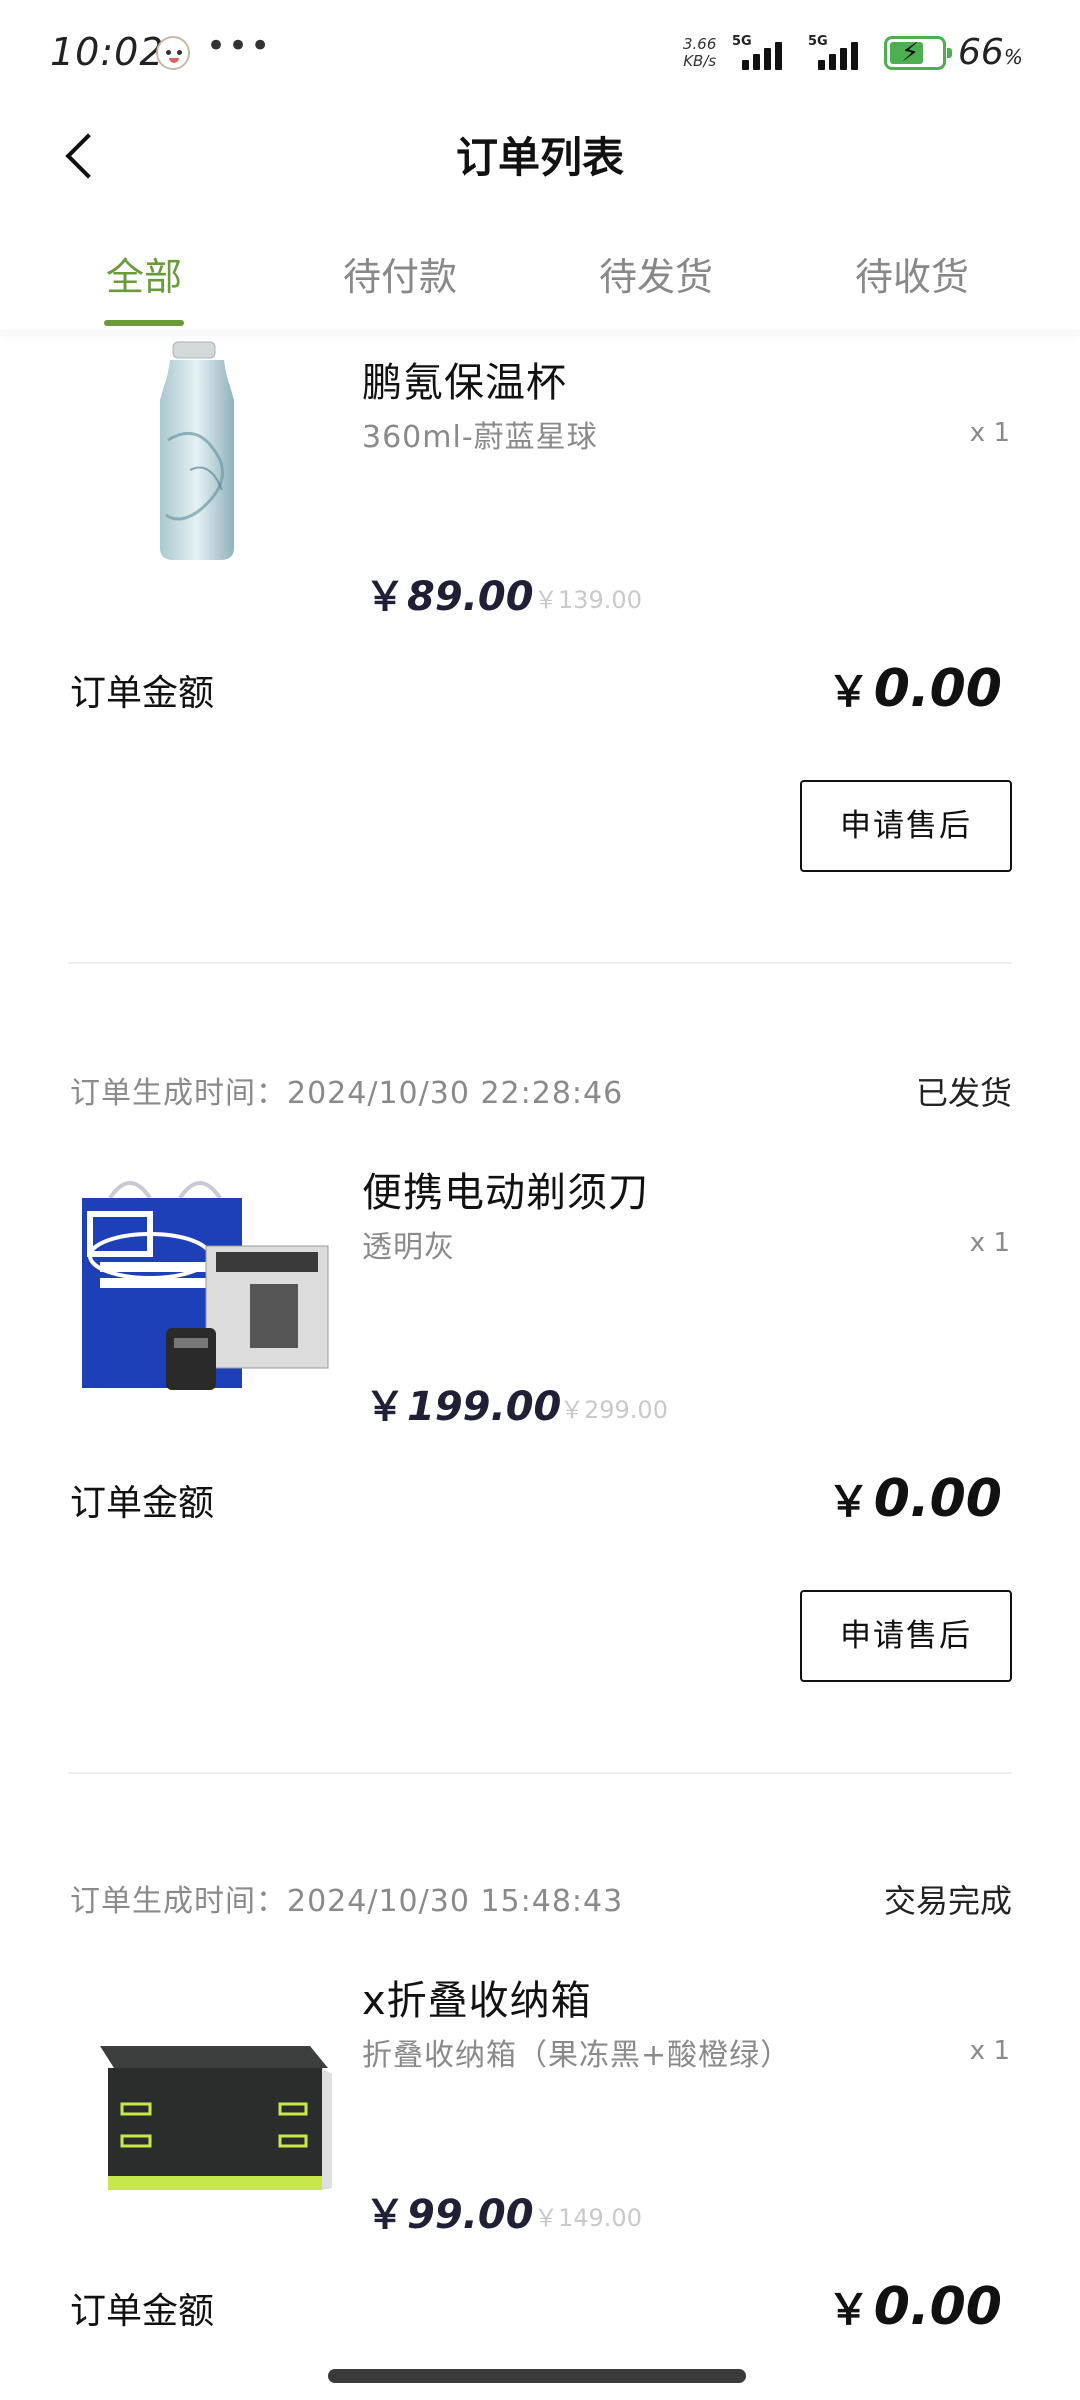  I want to click on product-price: ￥199.00, so click(463, 1407).